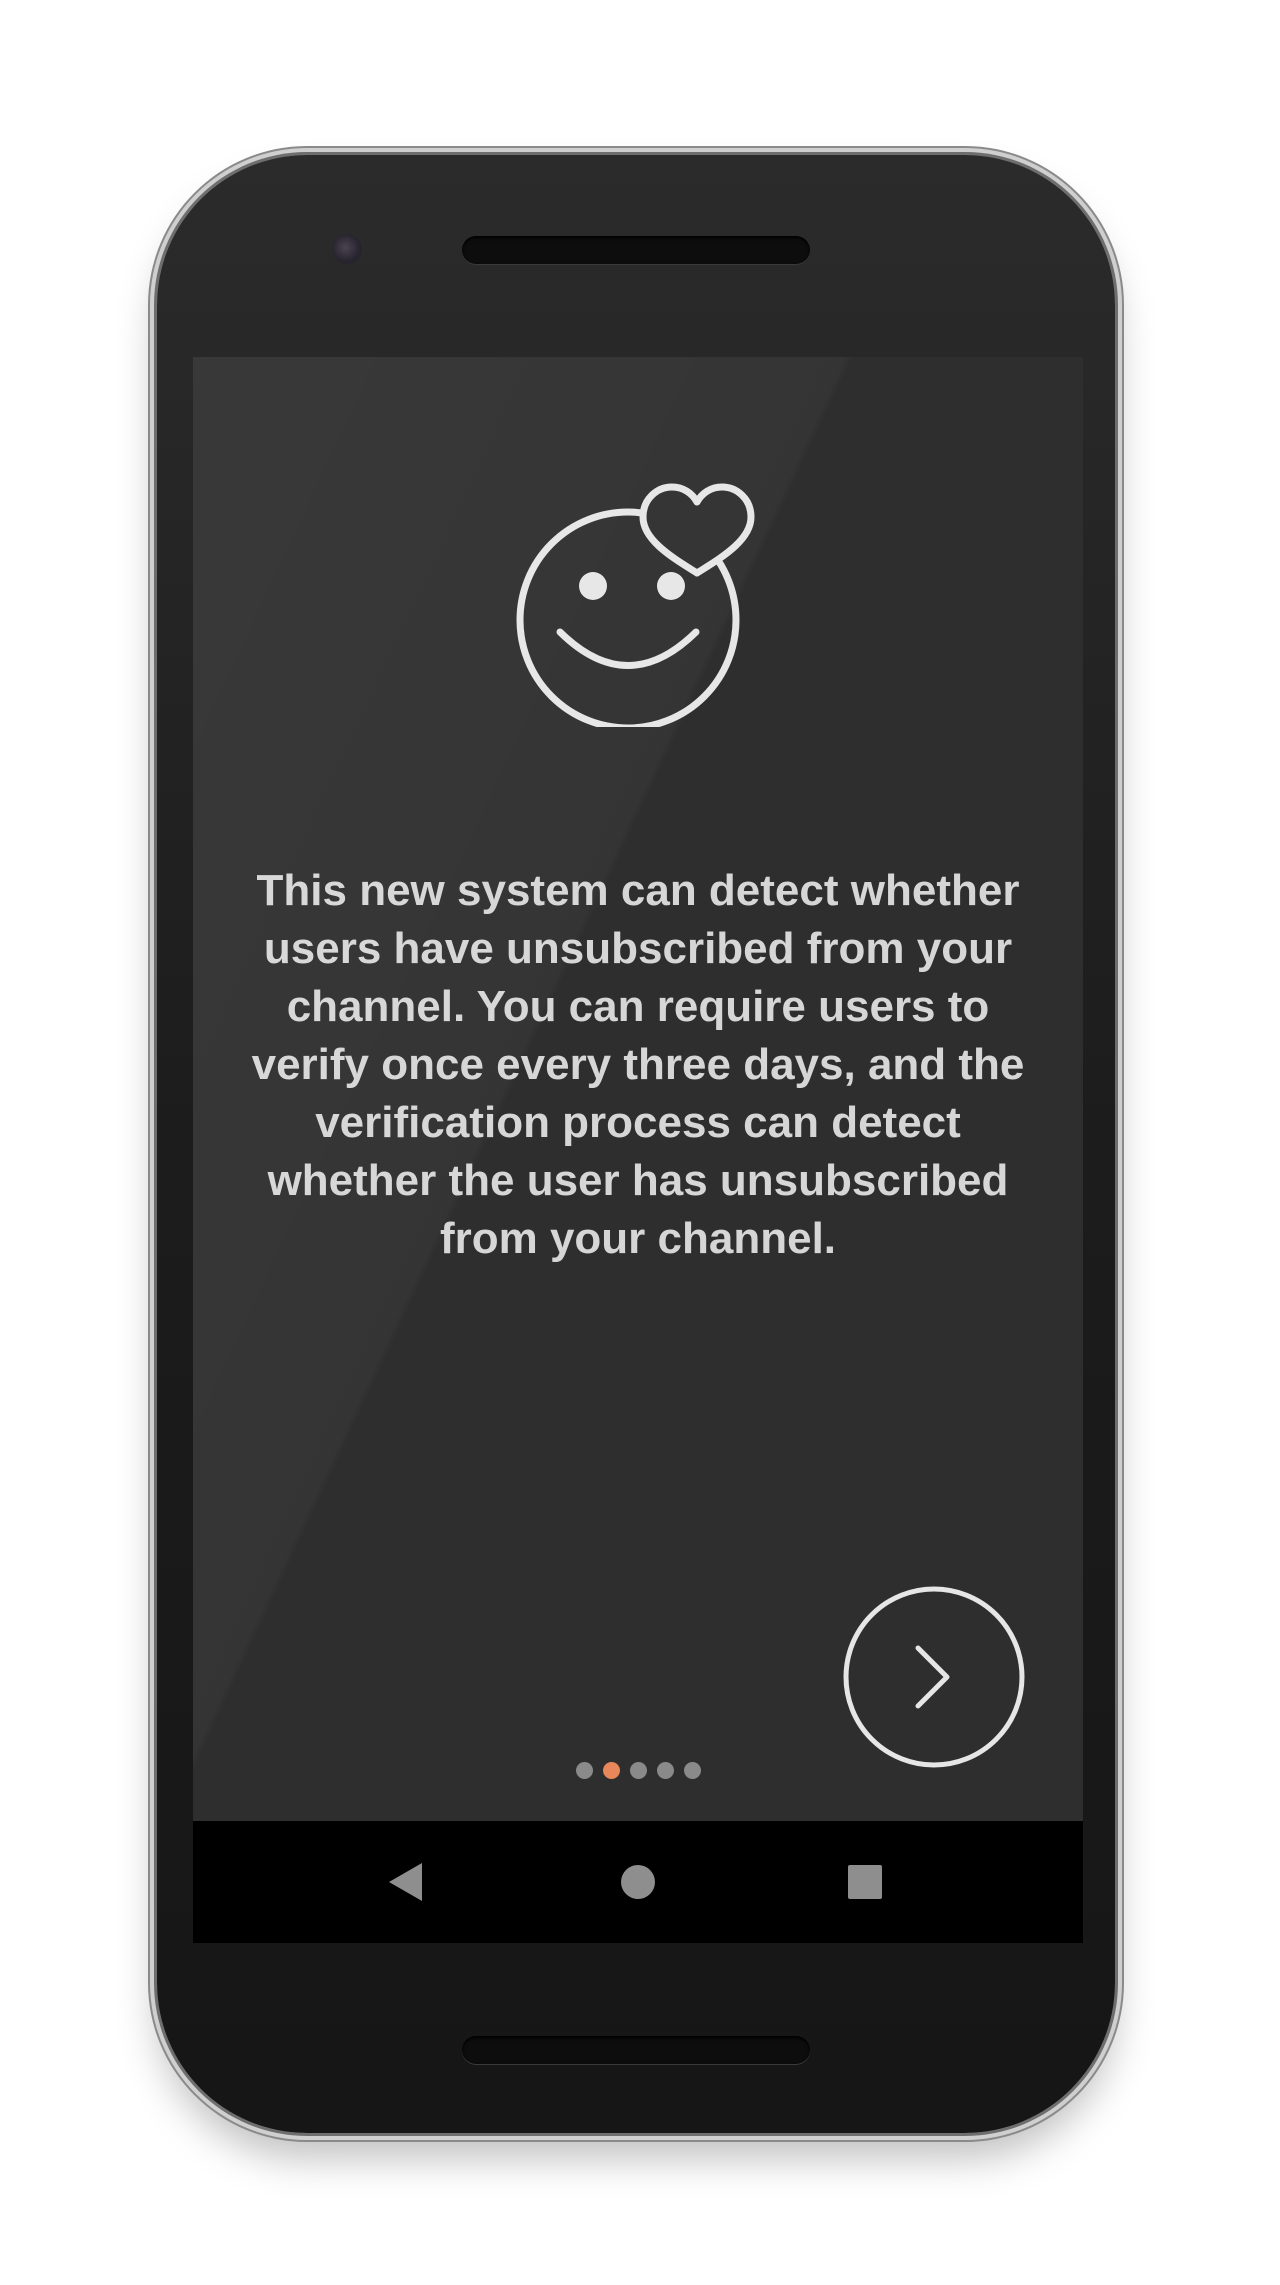  What do you see at coordinates (636, 250) in the screenshot?
I see `top-speaker` at bounding box center [636, 250].